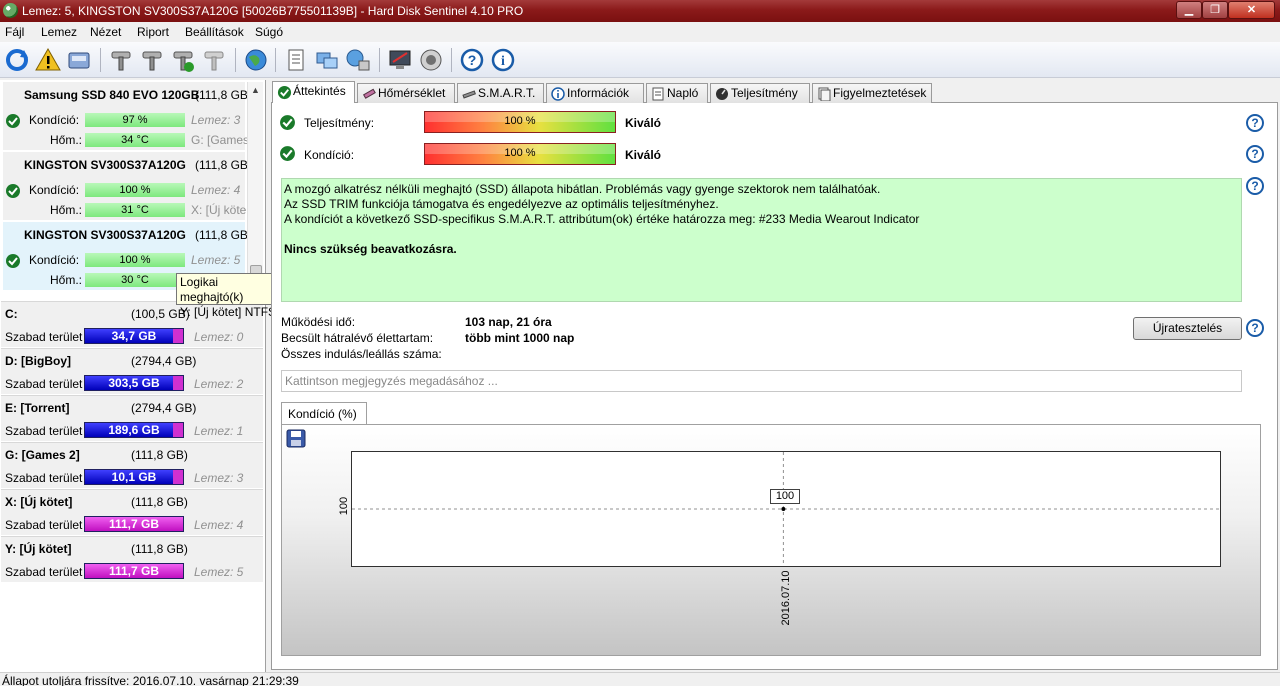 The height and width of the screenshot is (686, 1280). I want to click on volume-name: X: [Új kötet], so click(39, 502).